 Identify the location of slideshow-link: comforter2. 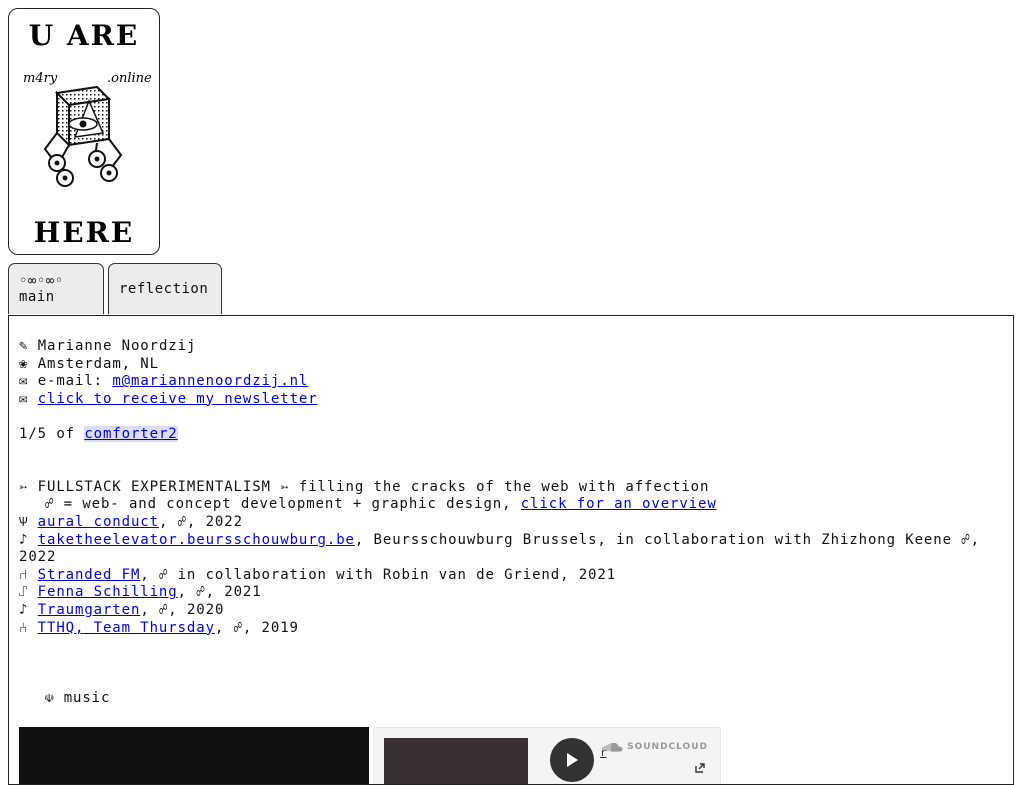
(131, 433).